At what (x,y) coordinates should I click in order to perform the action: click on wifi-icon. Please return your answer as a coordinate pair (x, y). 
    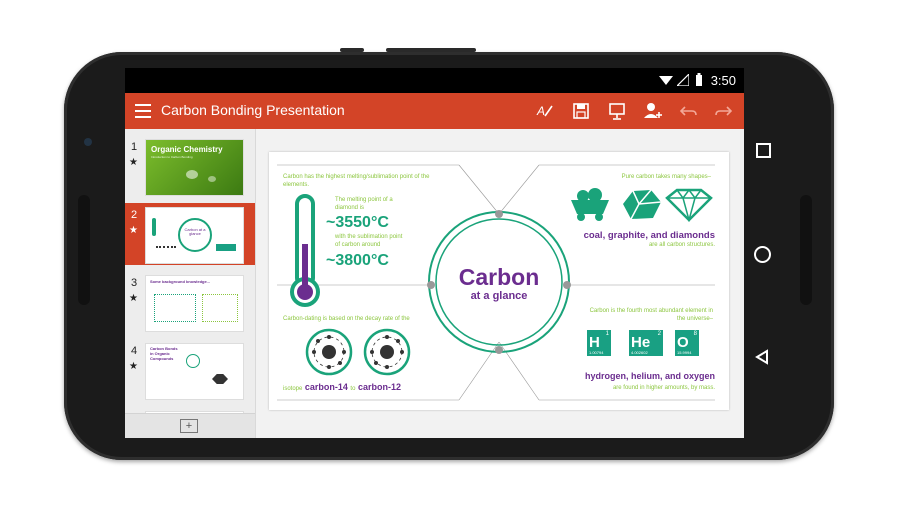
    Looking at the image, I should click on (666, 80).